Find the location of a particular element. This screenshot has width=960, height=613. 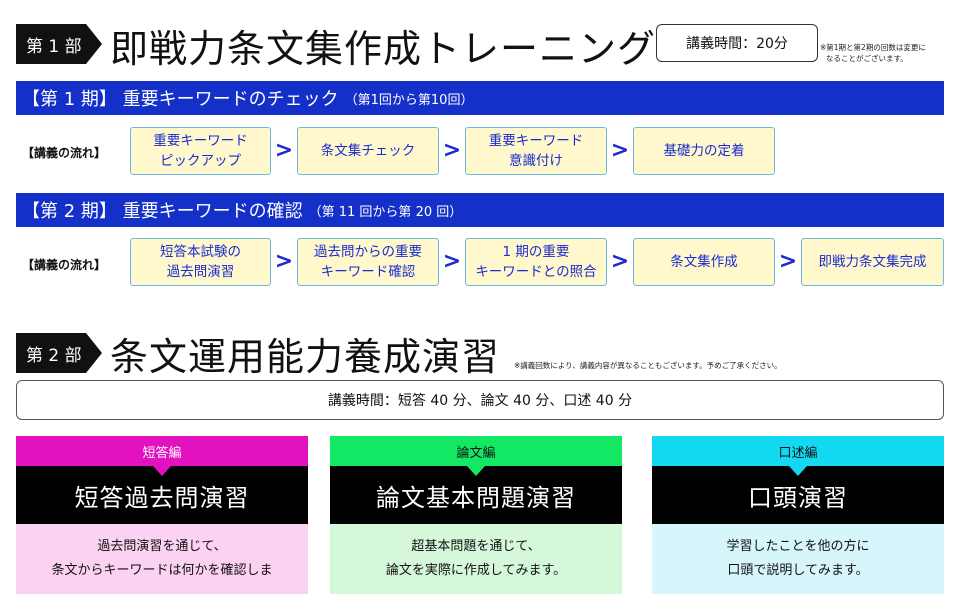

column-tanto-head: 短答編 is located at coordinates (162, 456).